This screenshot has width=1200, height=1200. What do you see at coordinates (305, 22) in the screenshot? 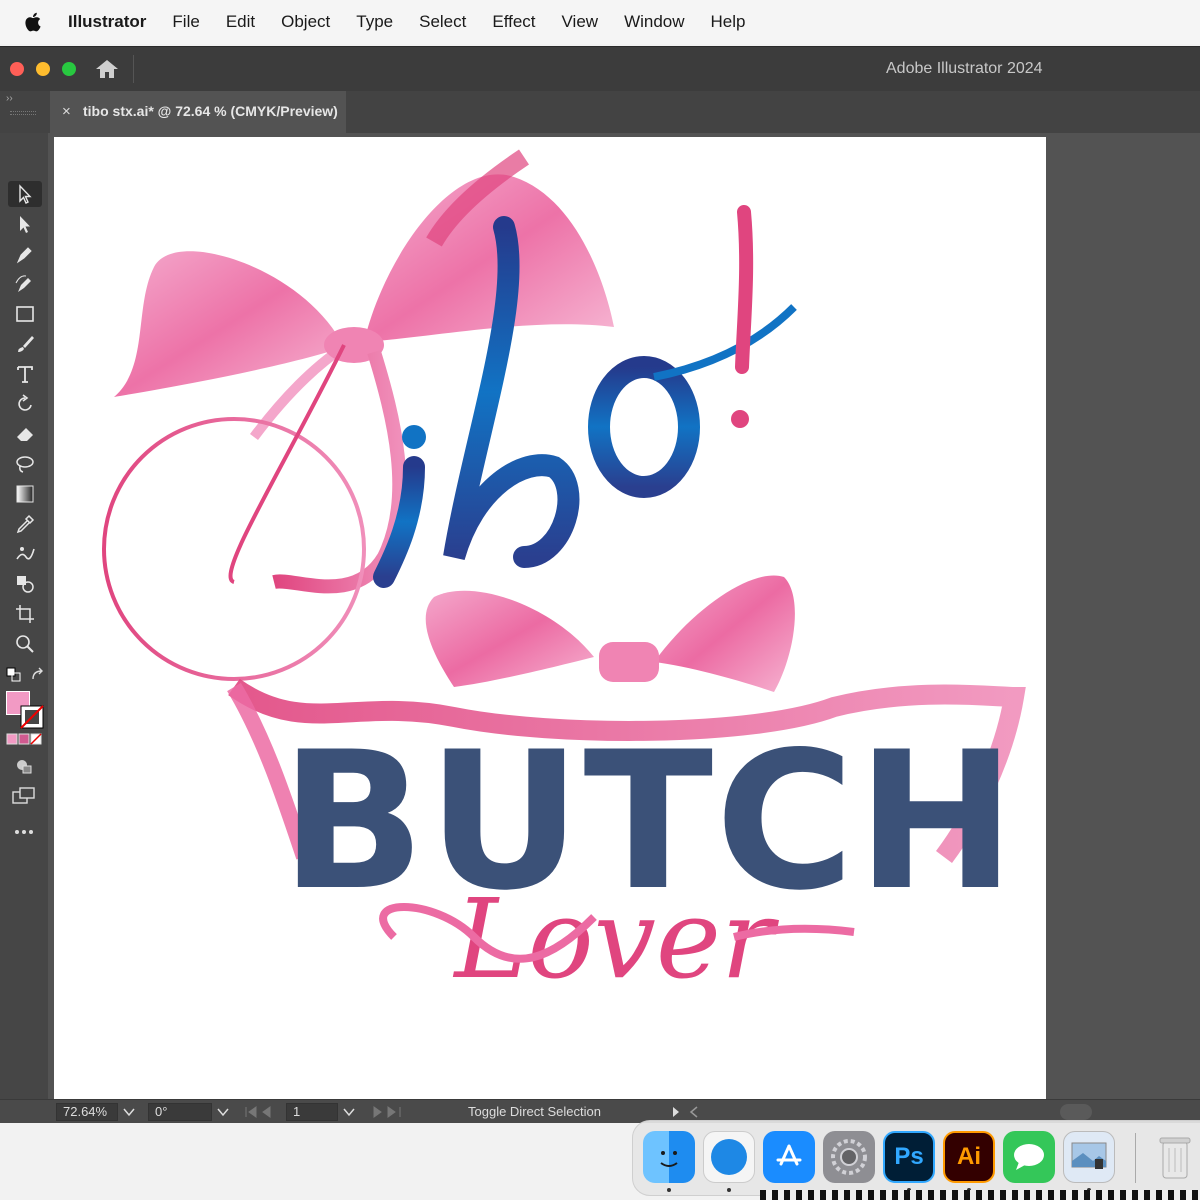
I see `menu-object: Object` at bounding box center [305, 22].